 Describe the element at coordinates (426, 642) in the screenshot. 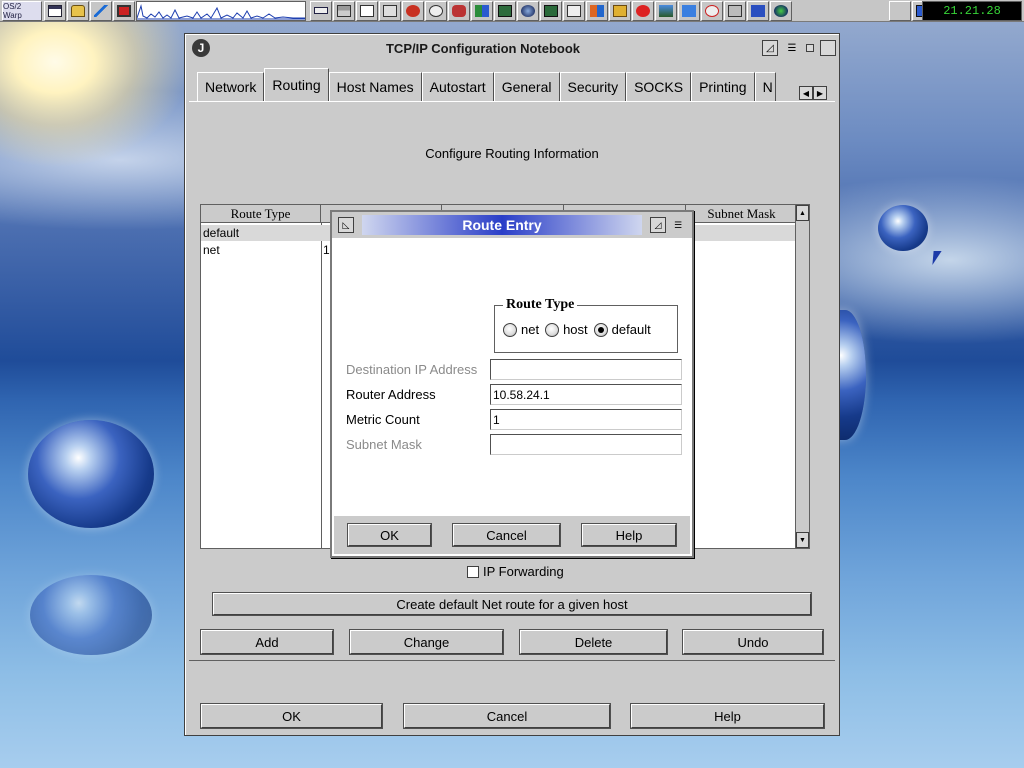

I see `change-button: Change` at that location.